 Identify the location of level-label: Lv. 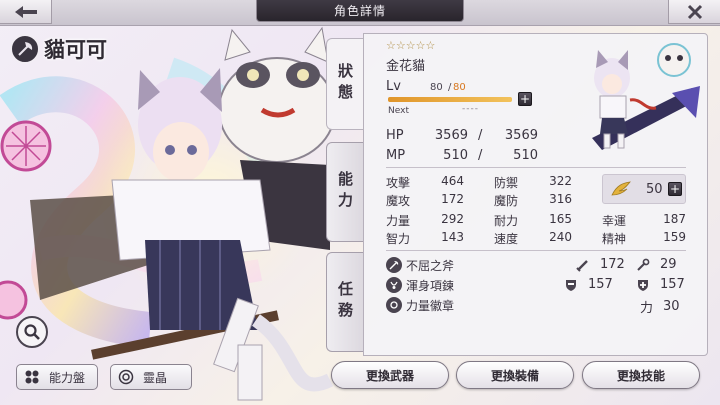
(393, 86).